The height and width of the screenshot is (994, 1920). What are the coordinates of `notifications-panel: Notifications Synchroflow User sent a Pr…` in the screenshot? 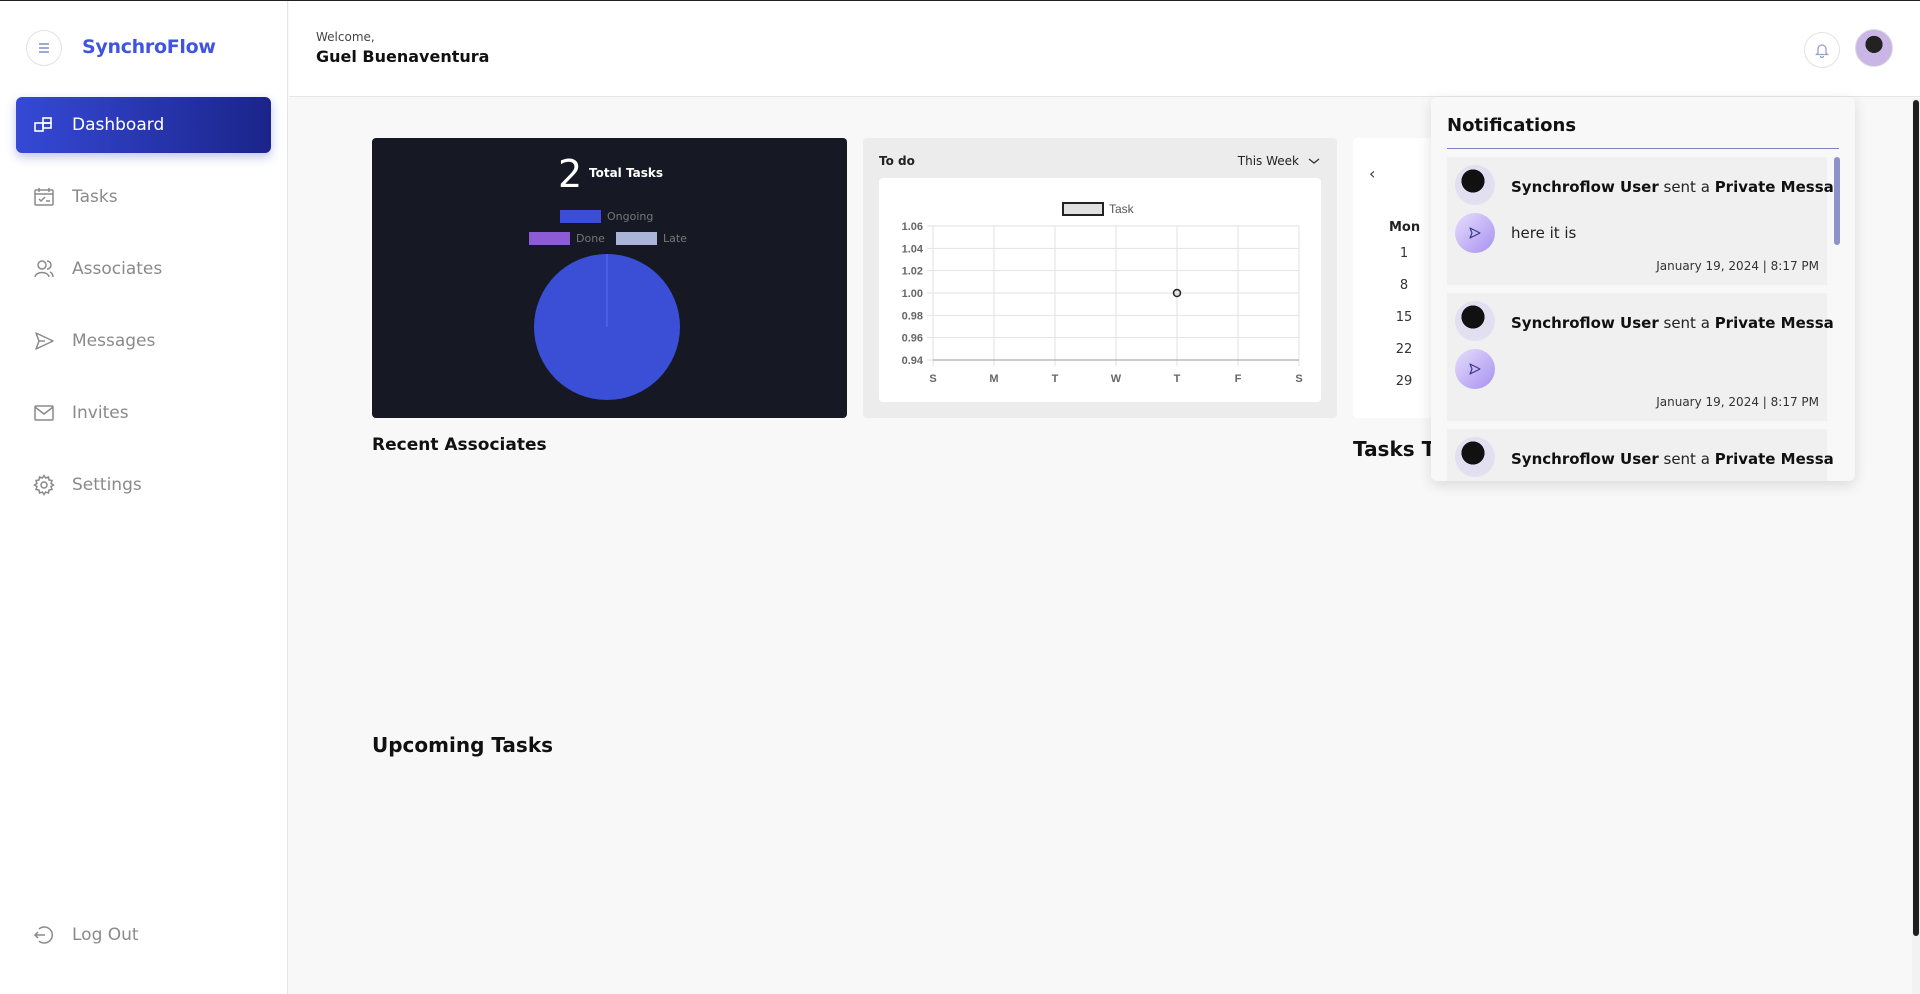 It's located at (1643, 289).